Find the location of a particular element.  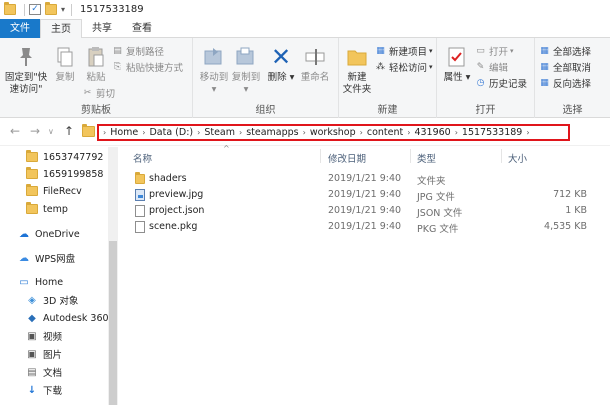

copy-path-label: 复制路径 is located at coordinates (145, 52).